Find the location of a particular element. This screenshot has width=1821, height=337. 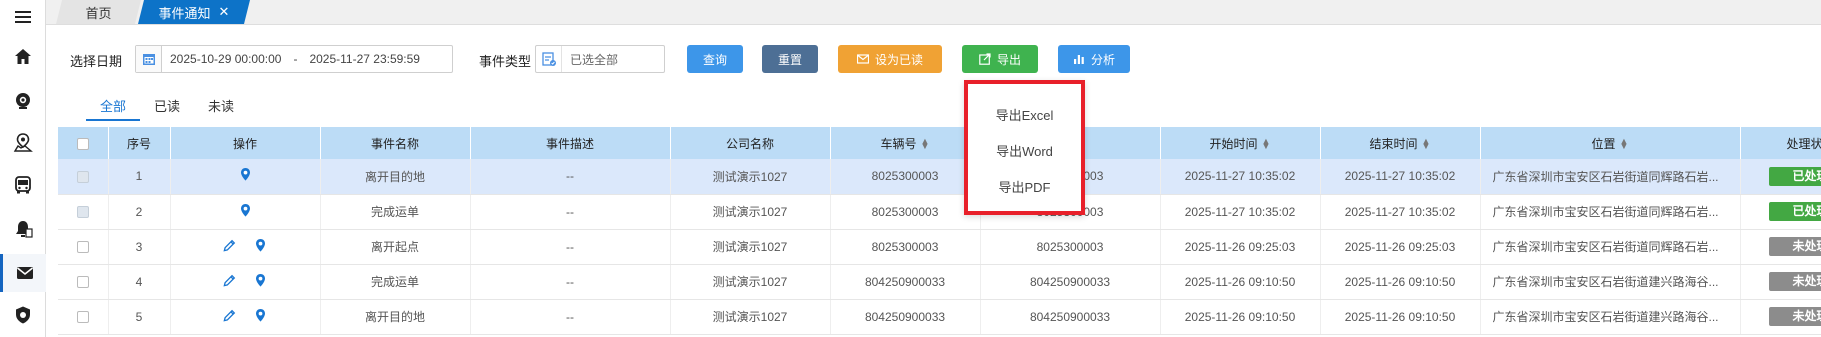

tab-close-icon: ✕ is located at coordinates (224, 12).